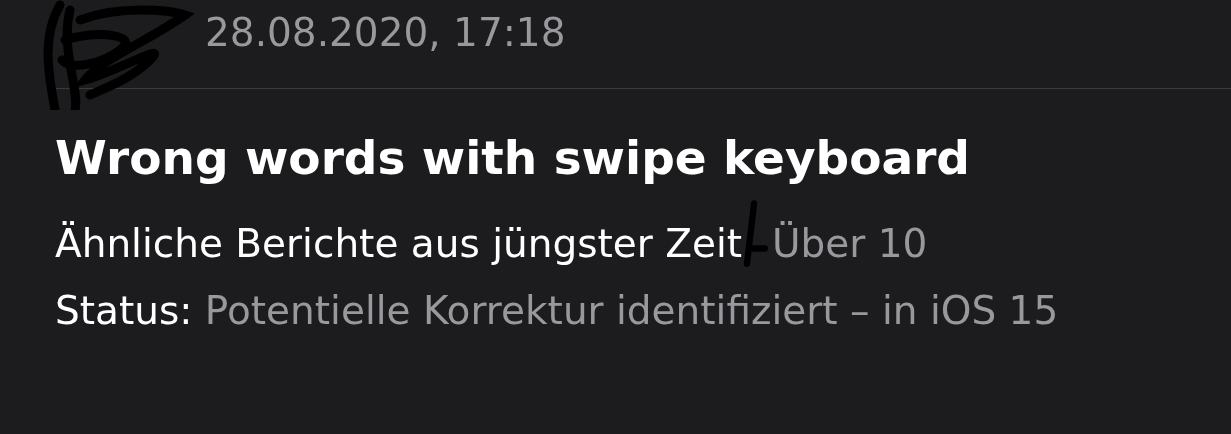  I want to click on report-title: Wrong words with swipe keyboard, so click(513, 158).